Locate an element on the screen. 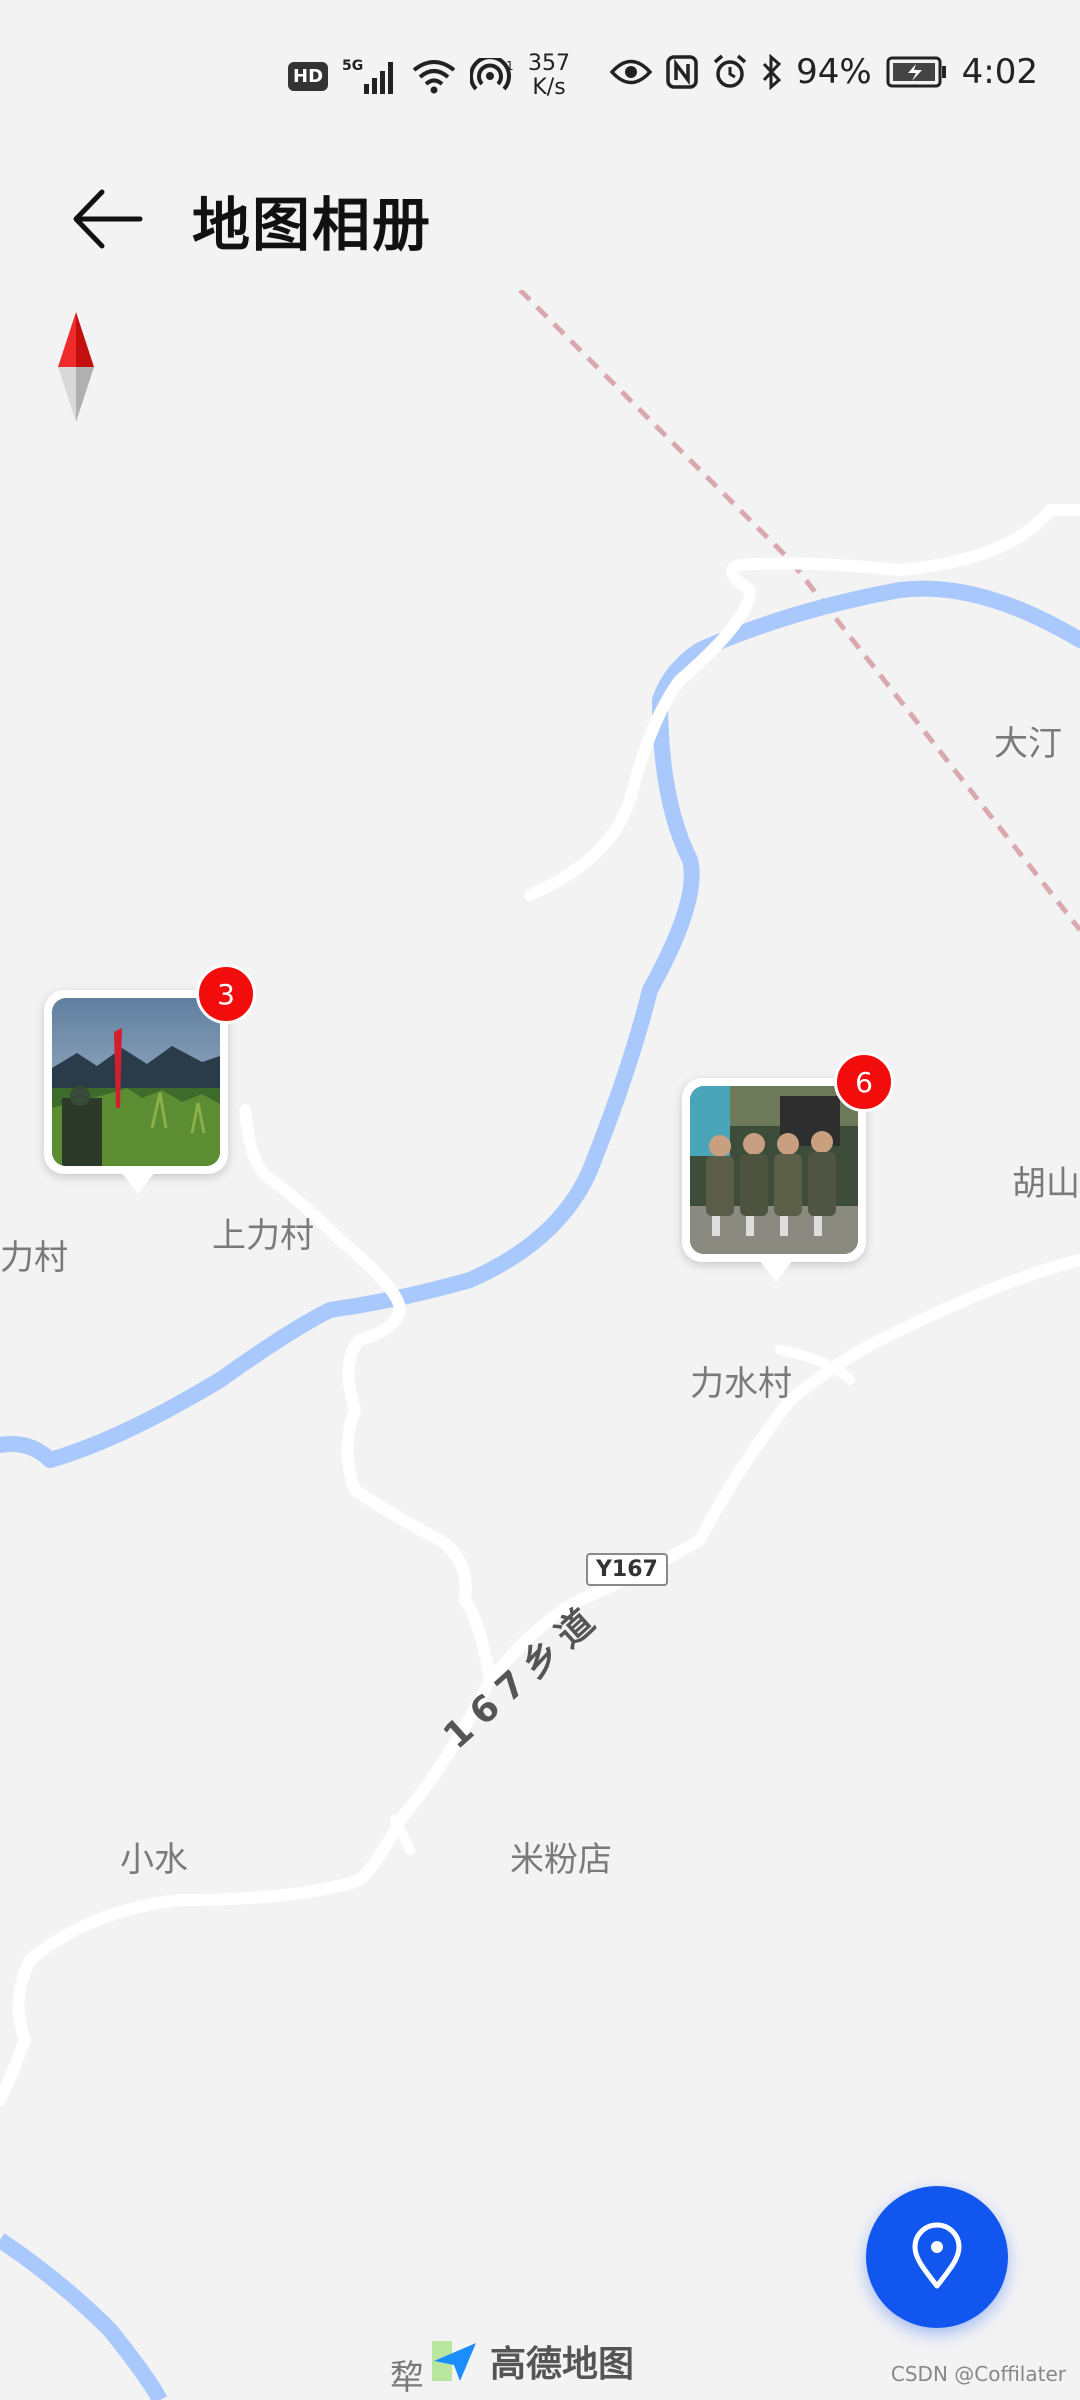  amap-attribution: 高德地图 is located at coordinates (532, 2361).